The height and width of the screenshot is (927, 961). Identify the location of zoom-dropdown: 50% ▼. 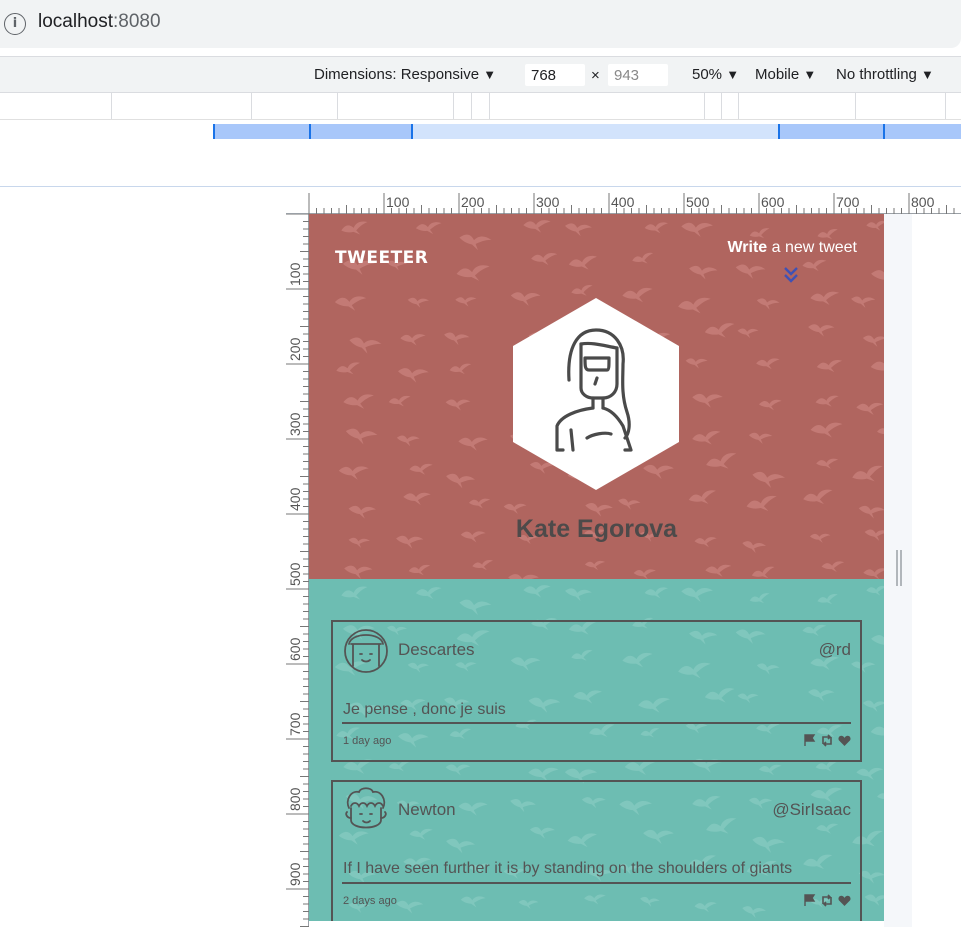
(715, 74).